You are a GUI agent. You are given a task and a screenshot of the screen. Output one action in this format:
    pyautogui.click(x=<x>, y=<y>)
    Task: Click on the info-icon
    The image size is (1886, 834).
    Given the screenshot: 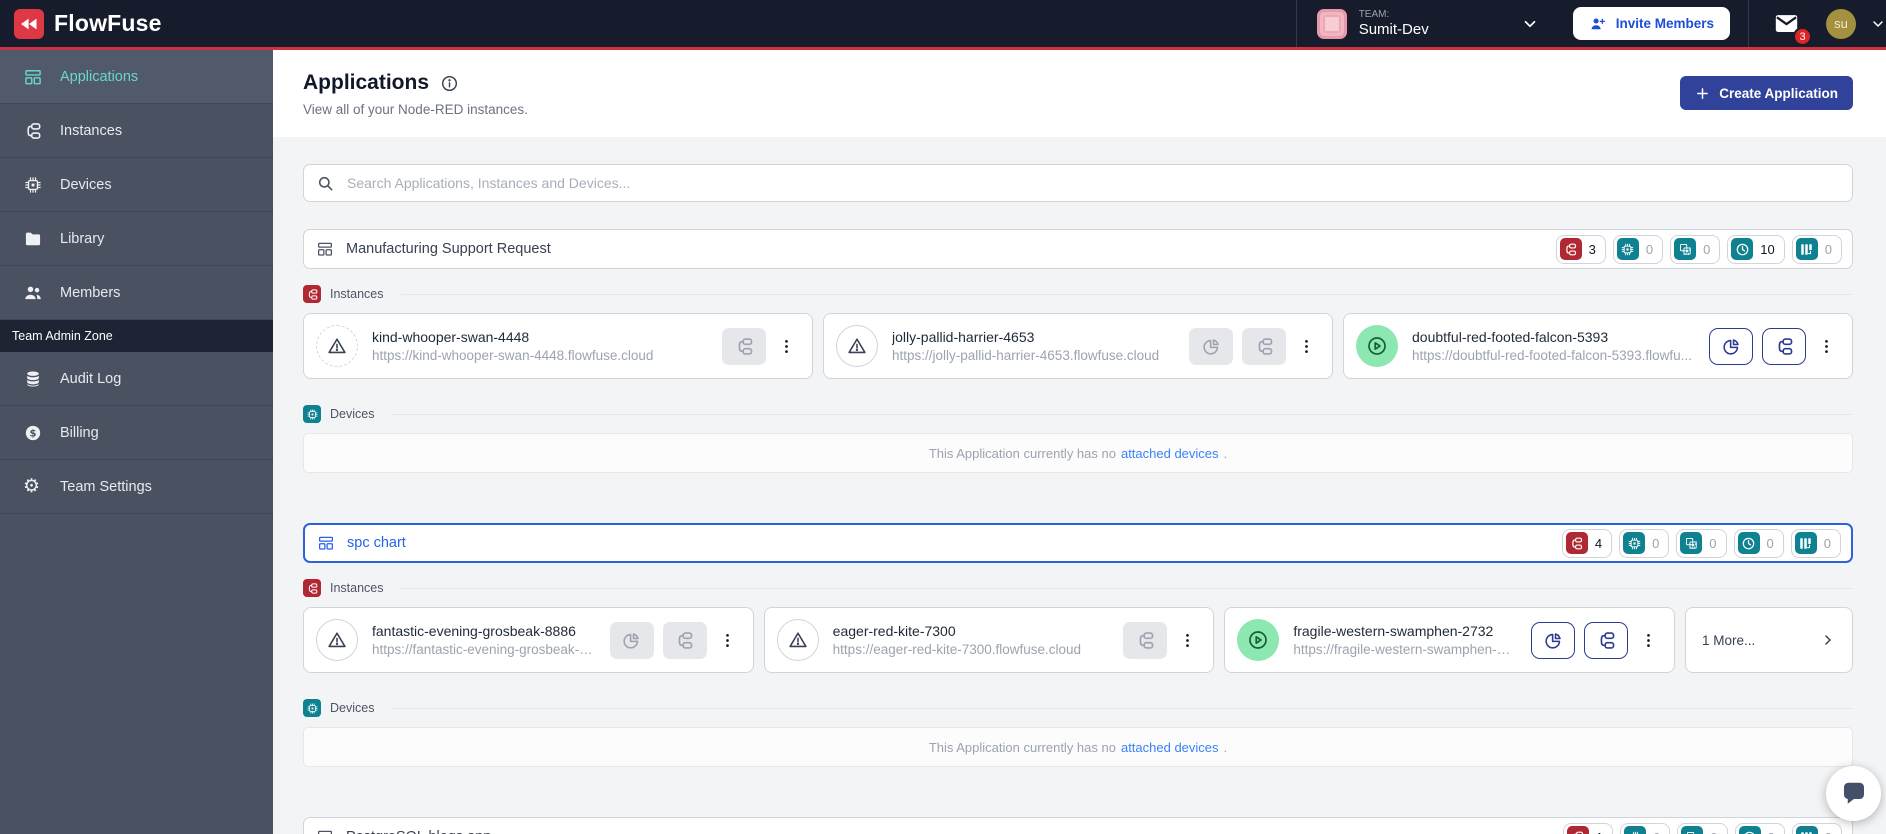 What is the action you would take?
    pyautogui.click(x=449, y=83)
    